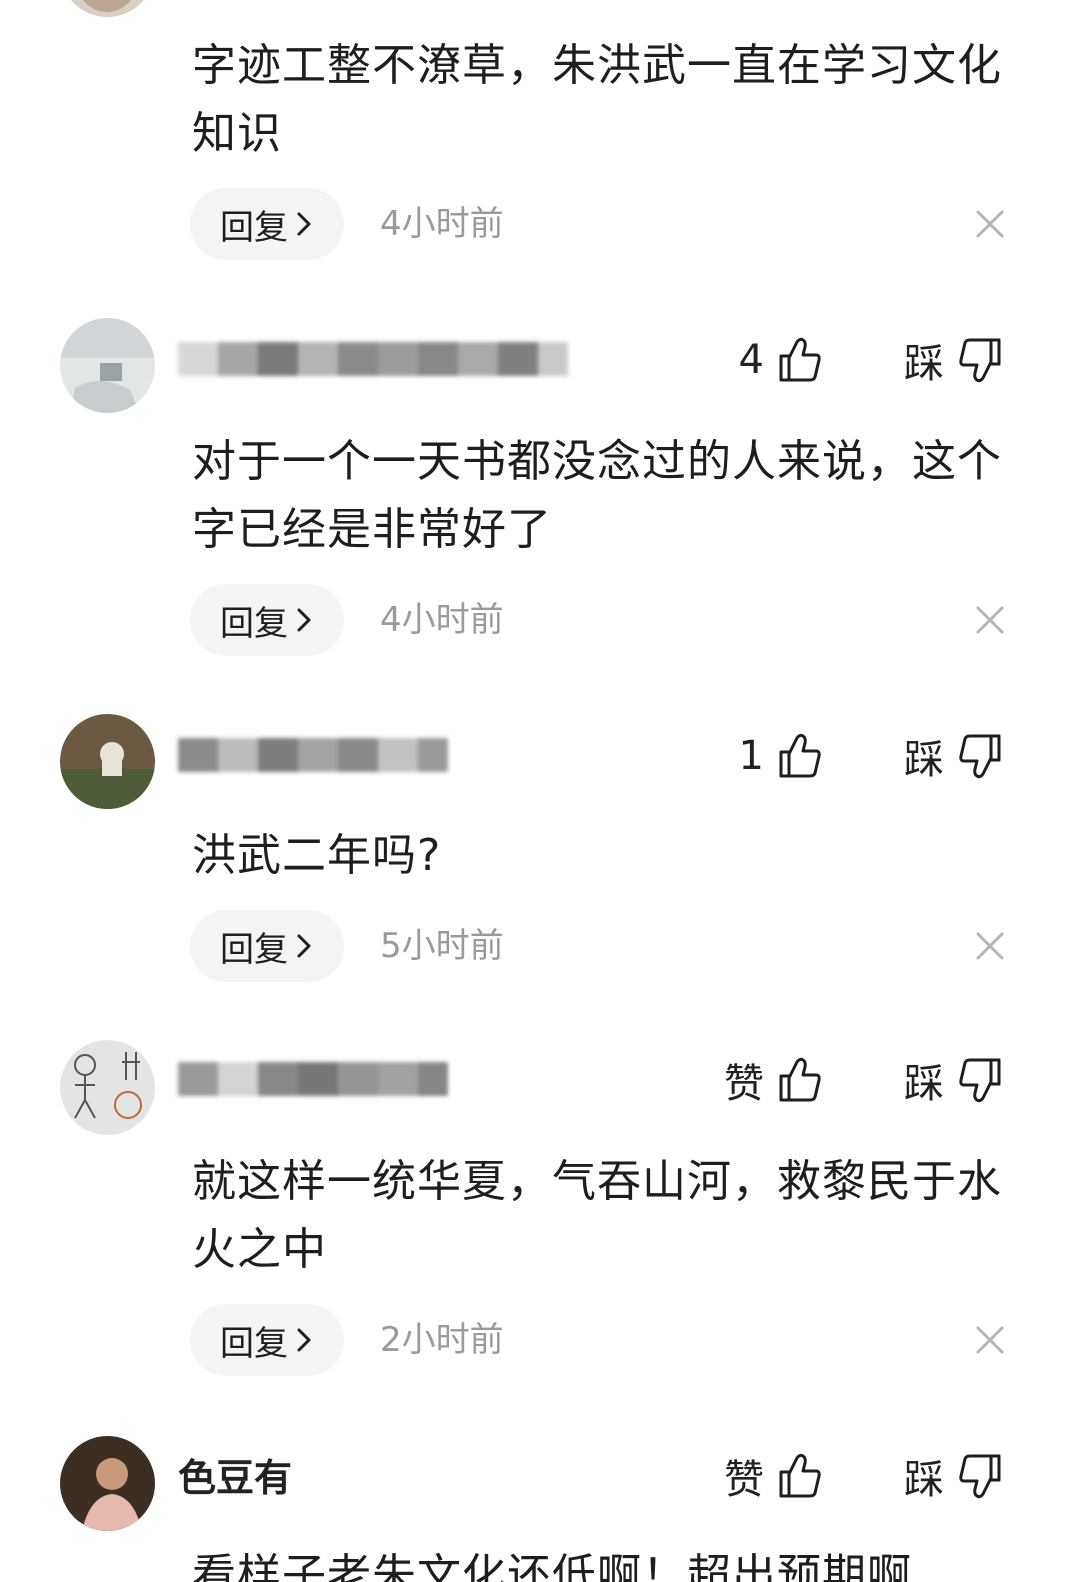  I want to click on comment-text: 对于一个一天书都没念过的人来说，这个字已经是非常好了, so click(597, 495).